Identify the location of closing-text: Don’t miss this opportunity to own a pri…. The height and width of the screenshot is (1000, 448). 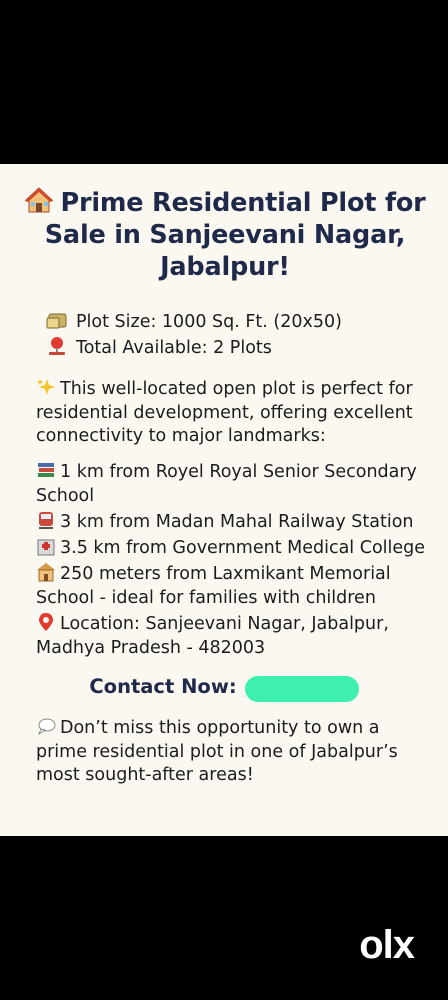
(217, 751).